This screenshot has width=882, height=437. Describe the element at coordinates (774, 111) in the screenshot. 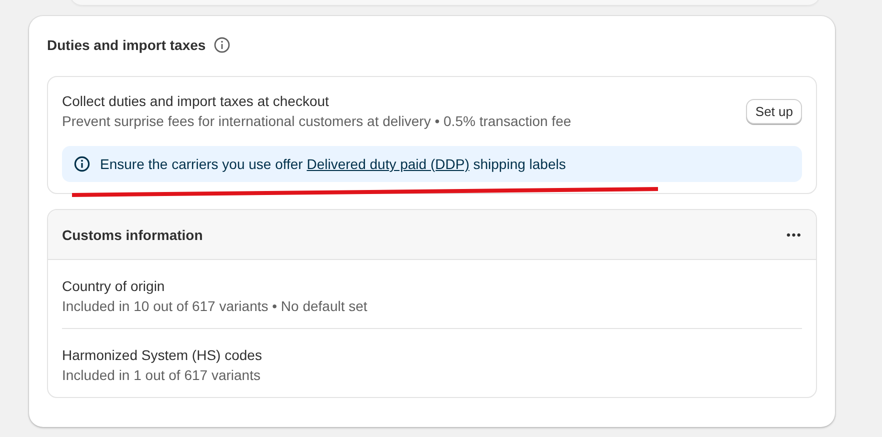

I see `set-up-button: Set up` at that location.